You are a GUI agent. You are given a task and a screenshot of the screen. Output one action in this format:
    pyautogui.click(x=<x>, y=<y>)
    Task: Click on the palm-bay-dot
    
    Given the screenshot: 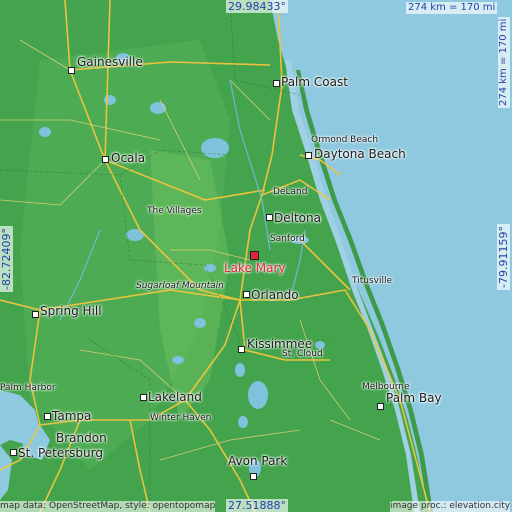 What is the action you would take?
    pyautogui.click(x=380, y=406)
    